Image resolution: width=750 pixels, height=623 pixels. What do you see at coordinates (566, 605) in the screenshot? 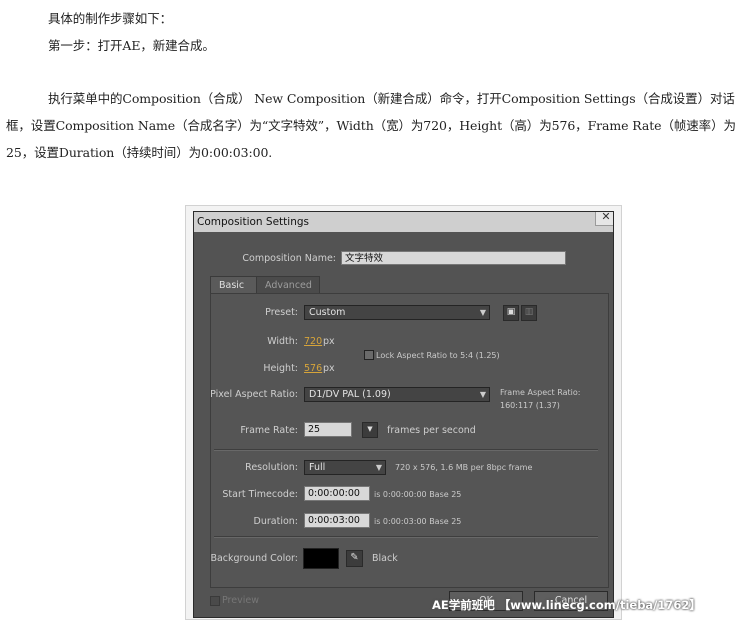
I see `watermark: AE学前班吧 【www.linecg.com/tieba/1762】` at bounding box center [566, 605].